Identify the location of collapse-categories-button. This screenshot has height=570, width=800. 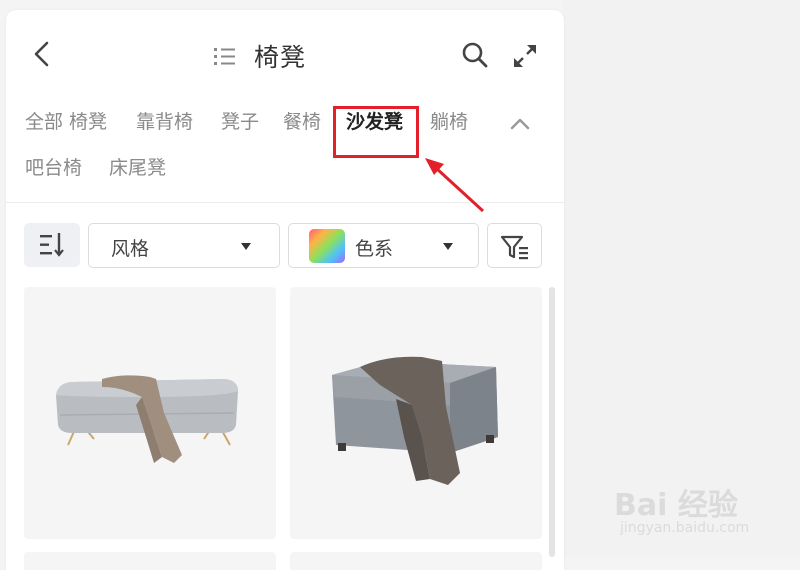
(520, 124).